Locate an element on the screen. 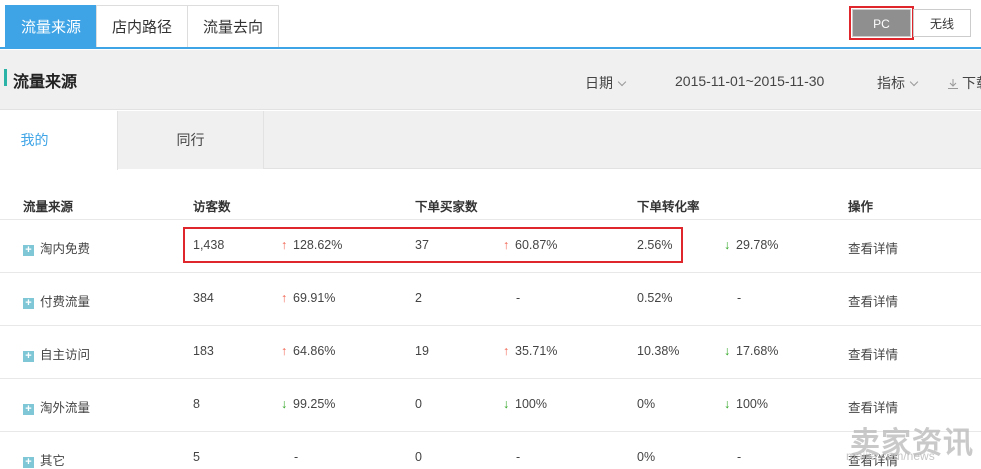 The image size is (981, 469). conversion-value: 0.52% is located at coordinates (655, 298).